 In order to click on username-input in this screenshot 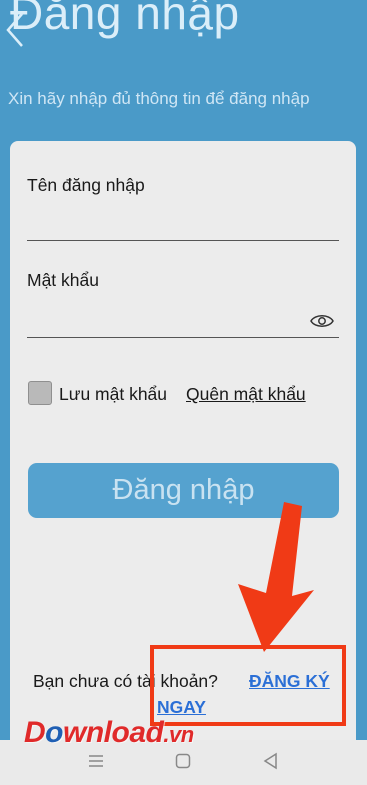, I will do `click(183, 240)`.